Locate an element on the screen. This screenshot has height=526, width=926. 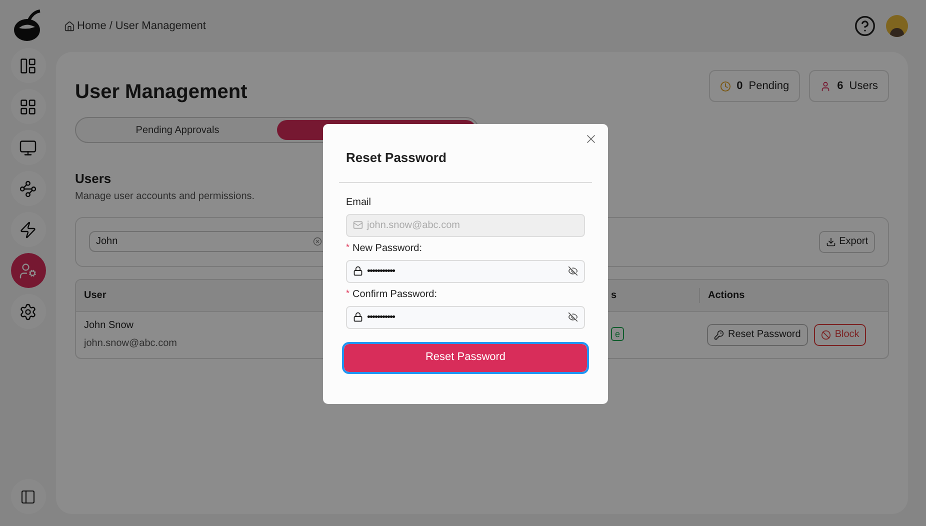
branch-icon is located at coordinates (28, 189).